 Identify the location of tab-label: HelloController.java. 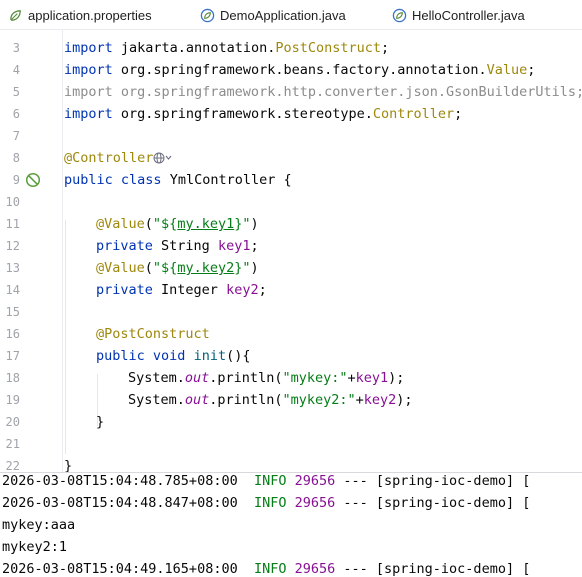
(468, 15).